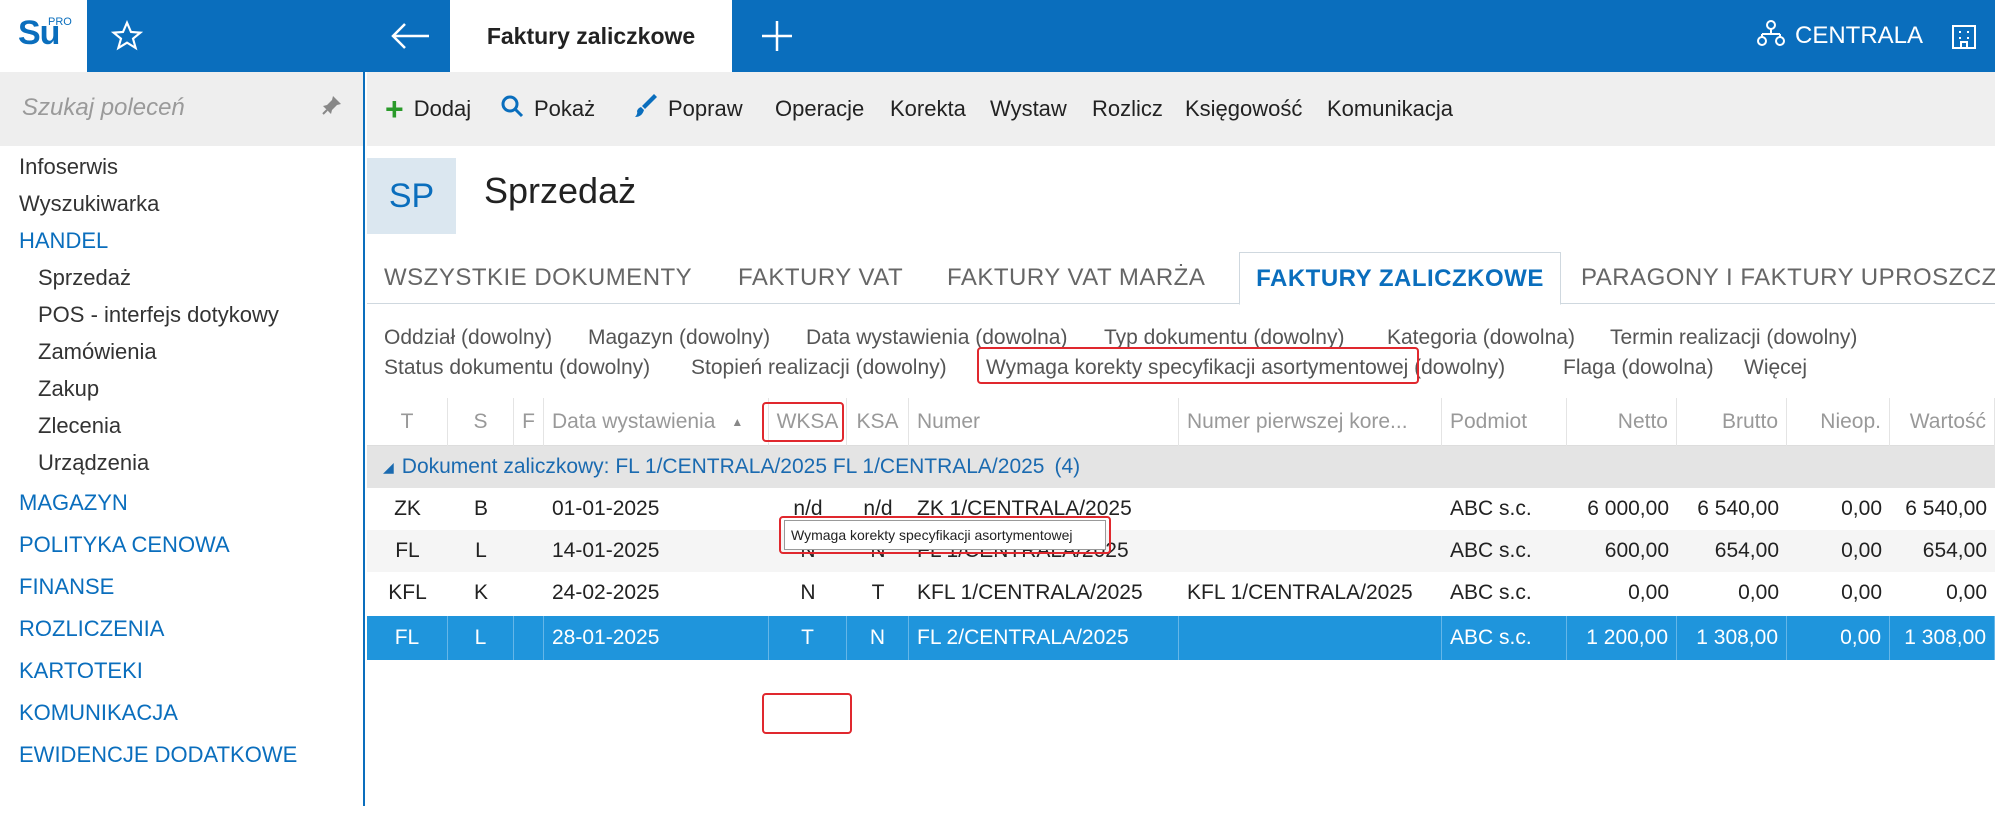 The image size is (1995, 816). What do you see at coordinates (606, 592) in the screenshot?
I see `cell-issue-date: 24-02-2025` at bounding box center [606, 592].